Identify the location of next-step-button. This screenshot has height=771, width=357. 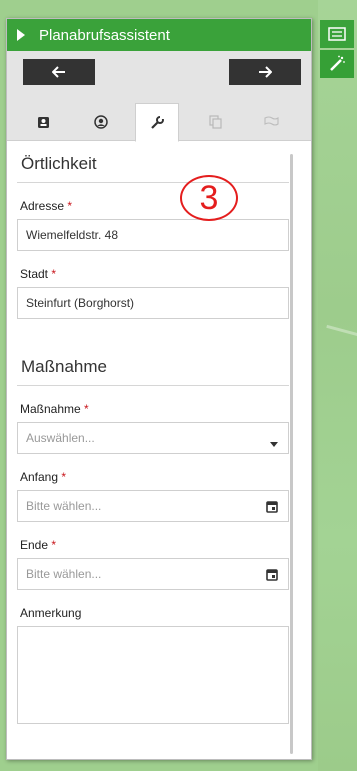
(265, 72).